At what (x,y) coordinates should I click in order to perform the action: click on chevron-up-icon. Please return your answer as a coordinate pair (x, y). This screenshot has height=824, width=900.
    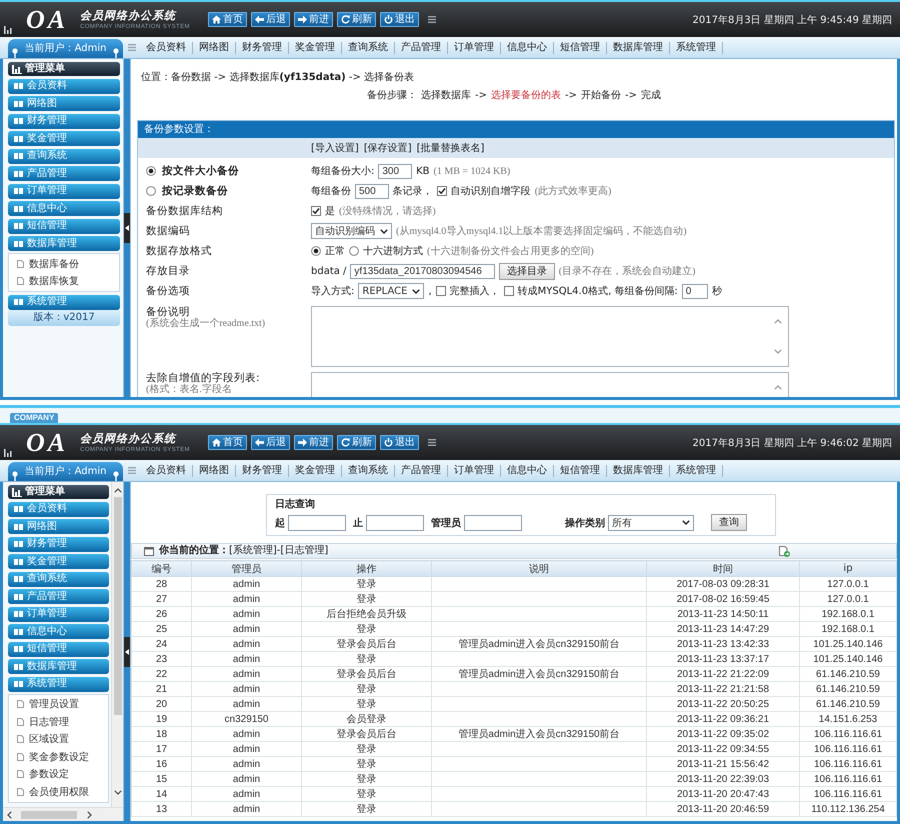
    Looking at the image, I should click on (118, 490).